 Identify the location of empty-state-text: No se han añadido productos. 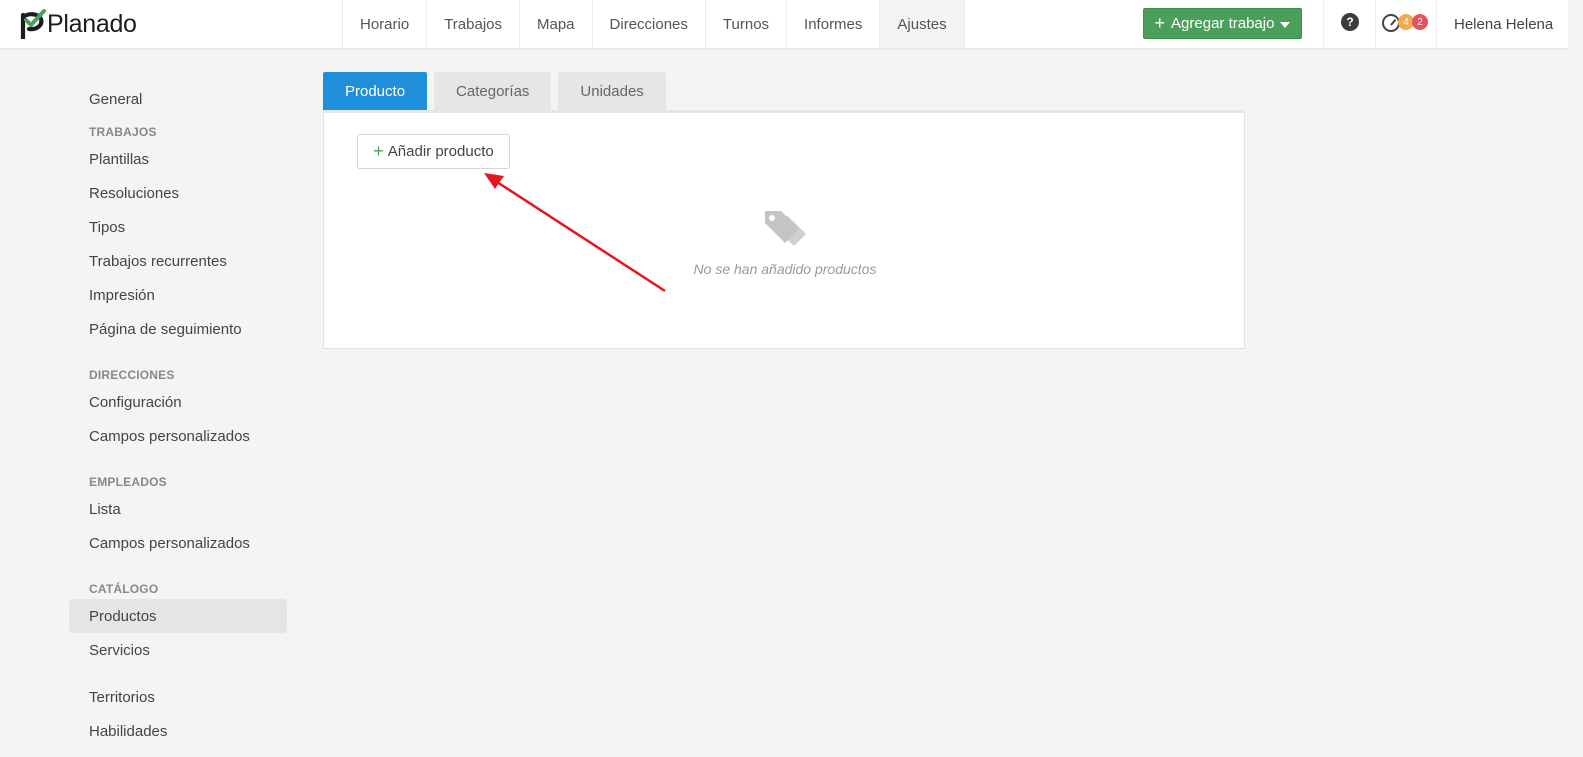
(785, 269).